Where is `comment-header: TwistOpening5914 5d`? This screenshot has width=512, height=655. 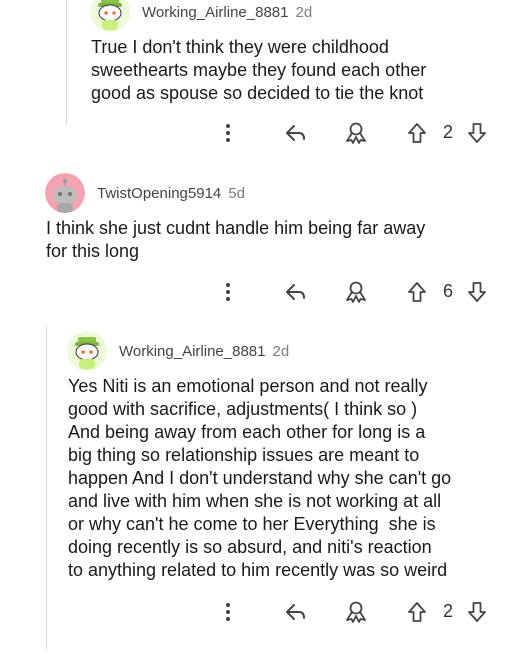
comment-header: TwistOpening5914 5d is located at coordinates (145, 193).